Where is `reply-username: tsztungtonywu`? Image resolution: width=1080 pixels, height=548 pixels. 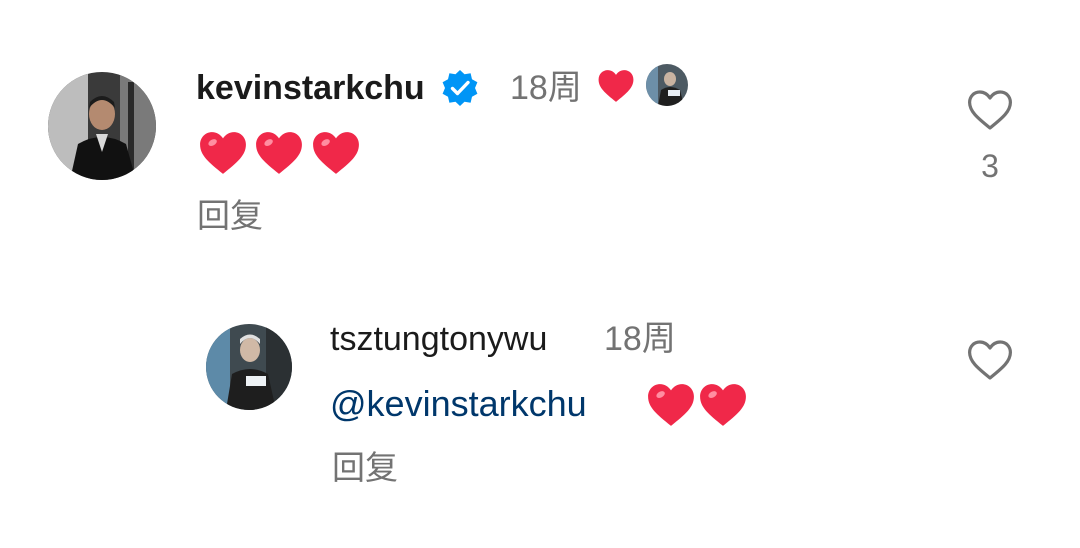 reply-username: tsztungtonywu is located at coordinates (438, 339).